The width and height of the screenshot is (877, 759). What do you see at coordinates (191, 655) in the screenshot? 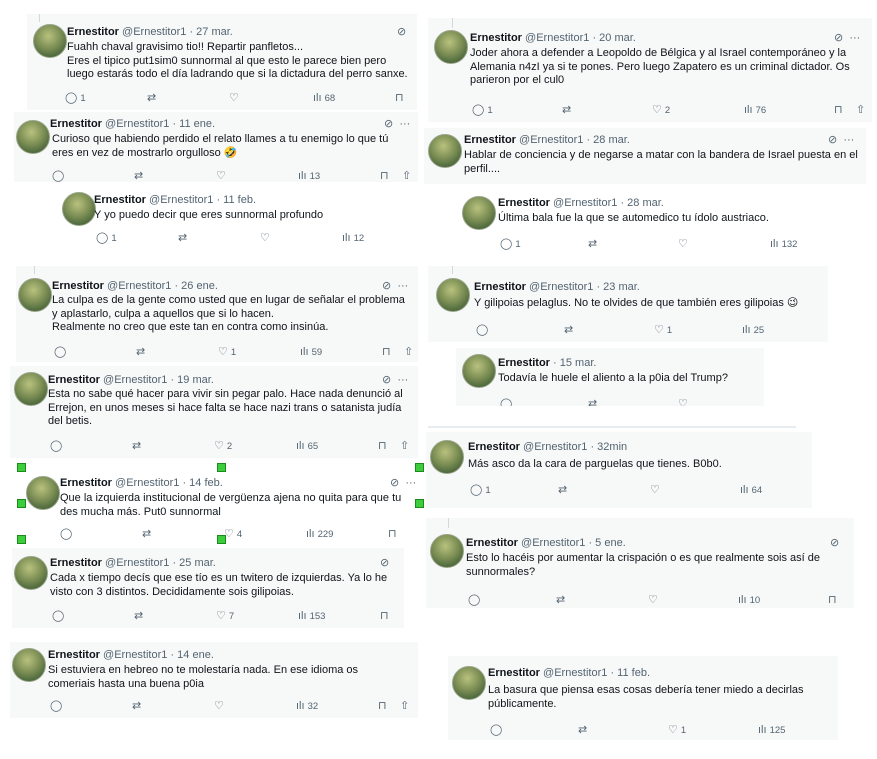
I see `tweet-time: · 14 ene.` at bounding box center [191, 655].